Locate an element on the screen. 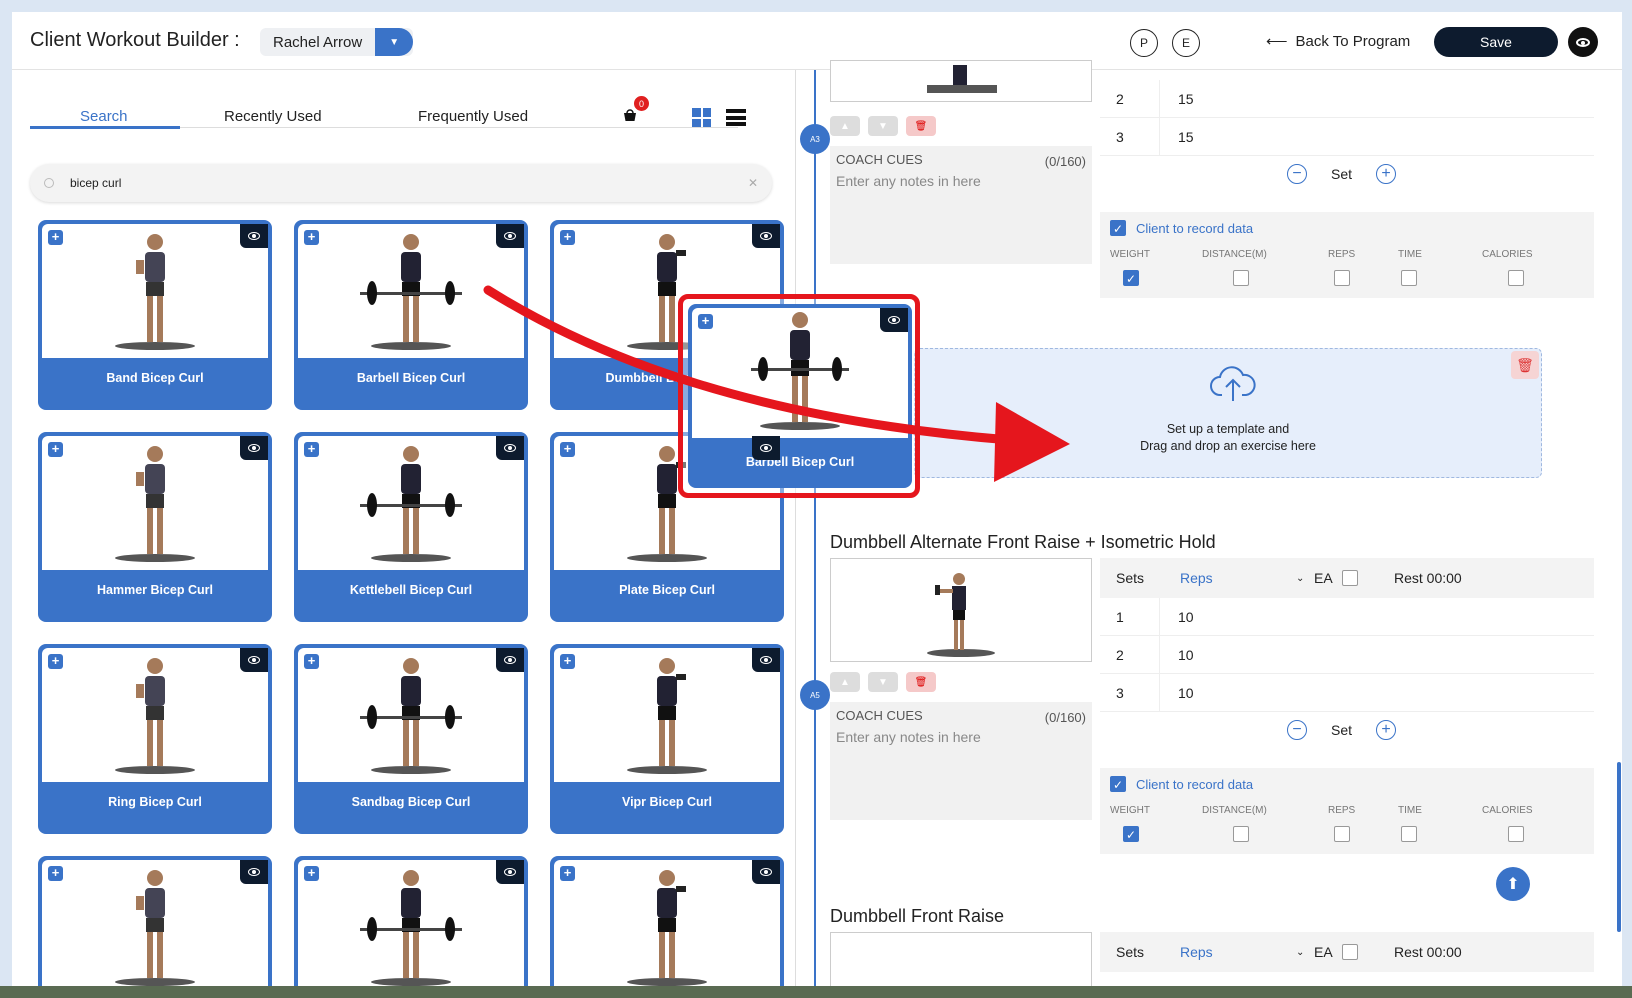 The image size is (1632, 998). undo-e-button: E is located at coordinates (1186, 43).